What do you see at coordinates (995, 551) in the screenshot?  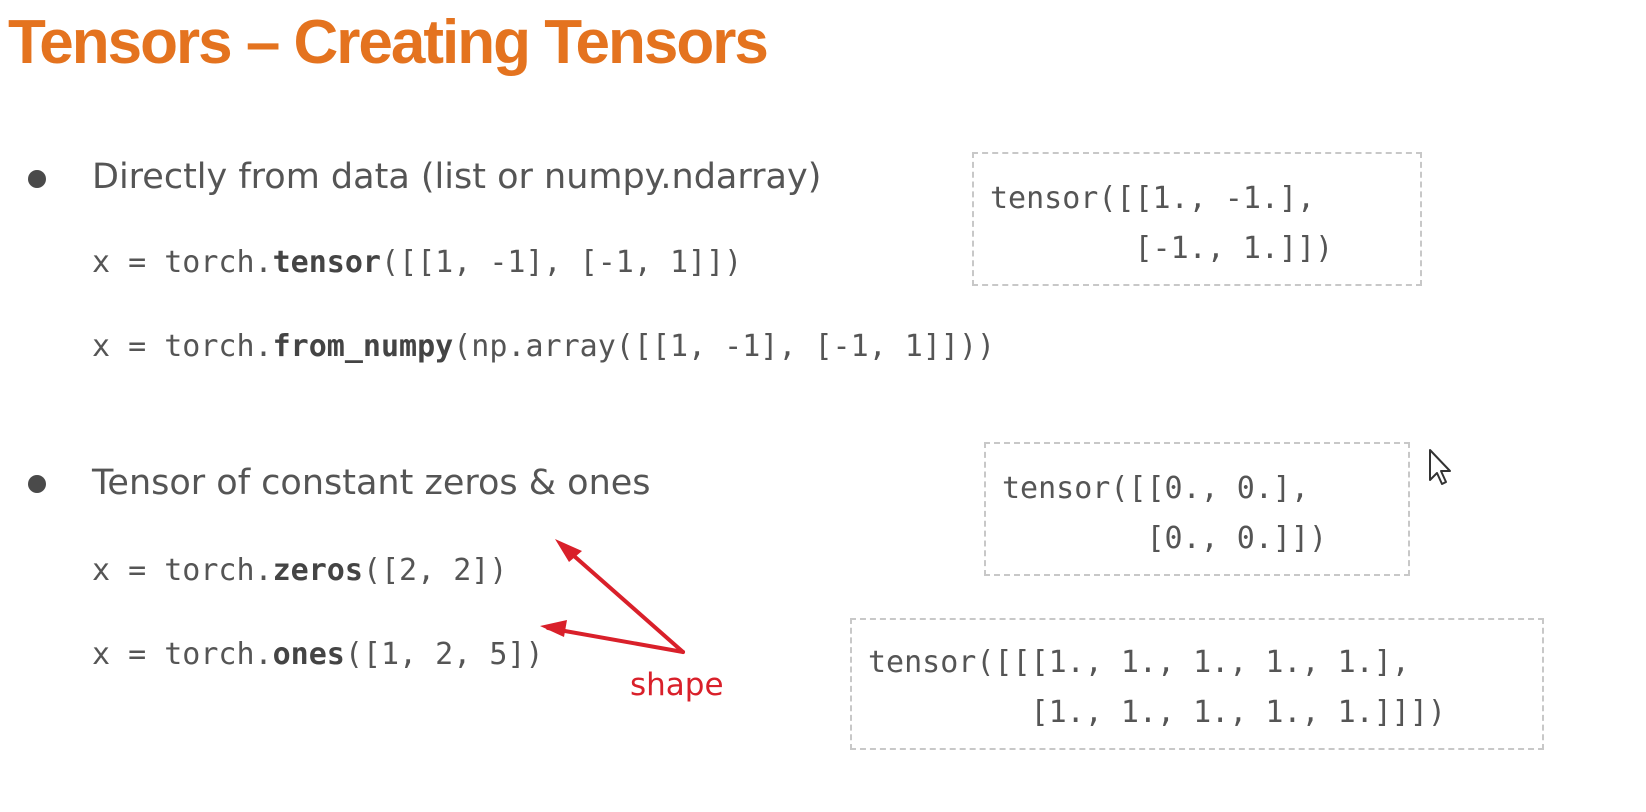 I see `shape-annotation-arrows` at bounding box center [995, 551].